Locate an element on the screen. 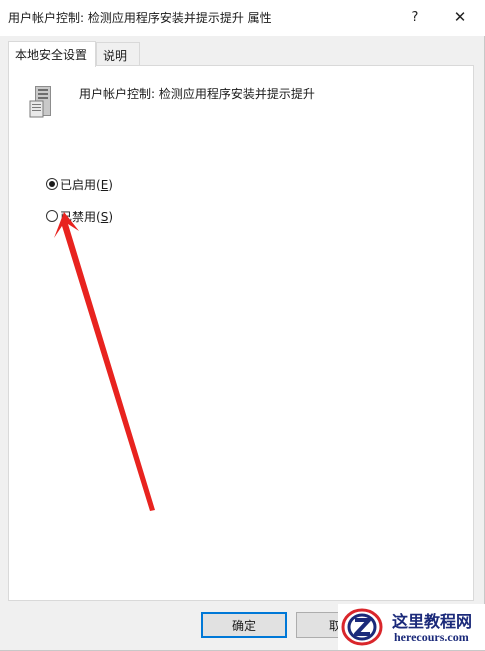 The image size is (485, 651). site-logo-icon is located at coordinates (362, 627).